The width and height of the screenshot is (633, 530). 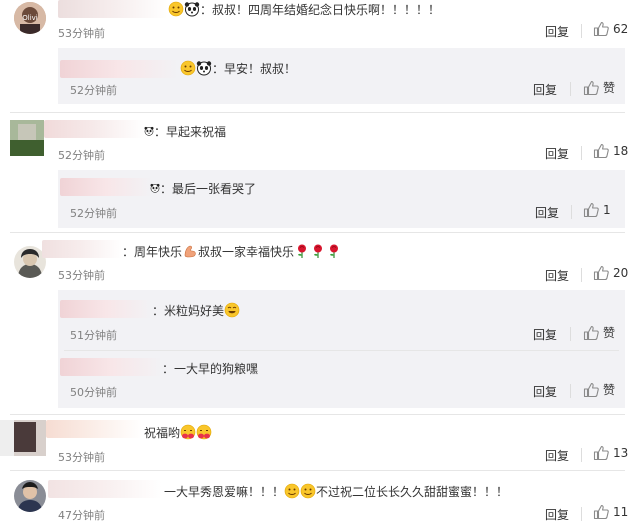 I want to click on comment-time: 47分钟前, so click(x=81, y=515).